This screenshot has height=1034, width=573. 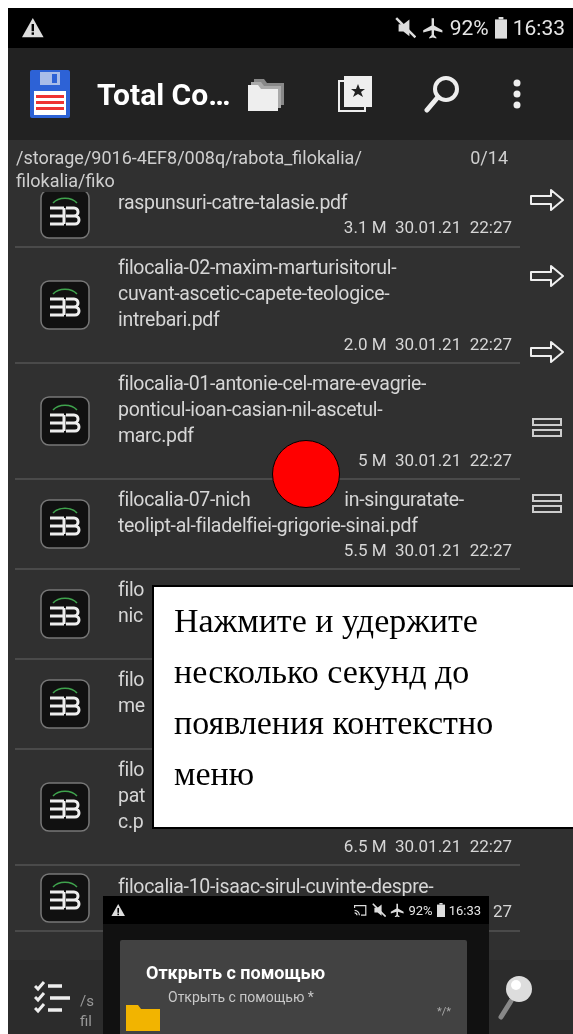 What do you see at coordinates (267, 94) in the screenshot?
I see `folders-icon` at bounding box center [267, 94].